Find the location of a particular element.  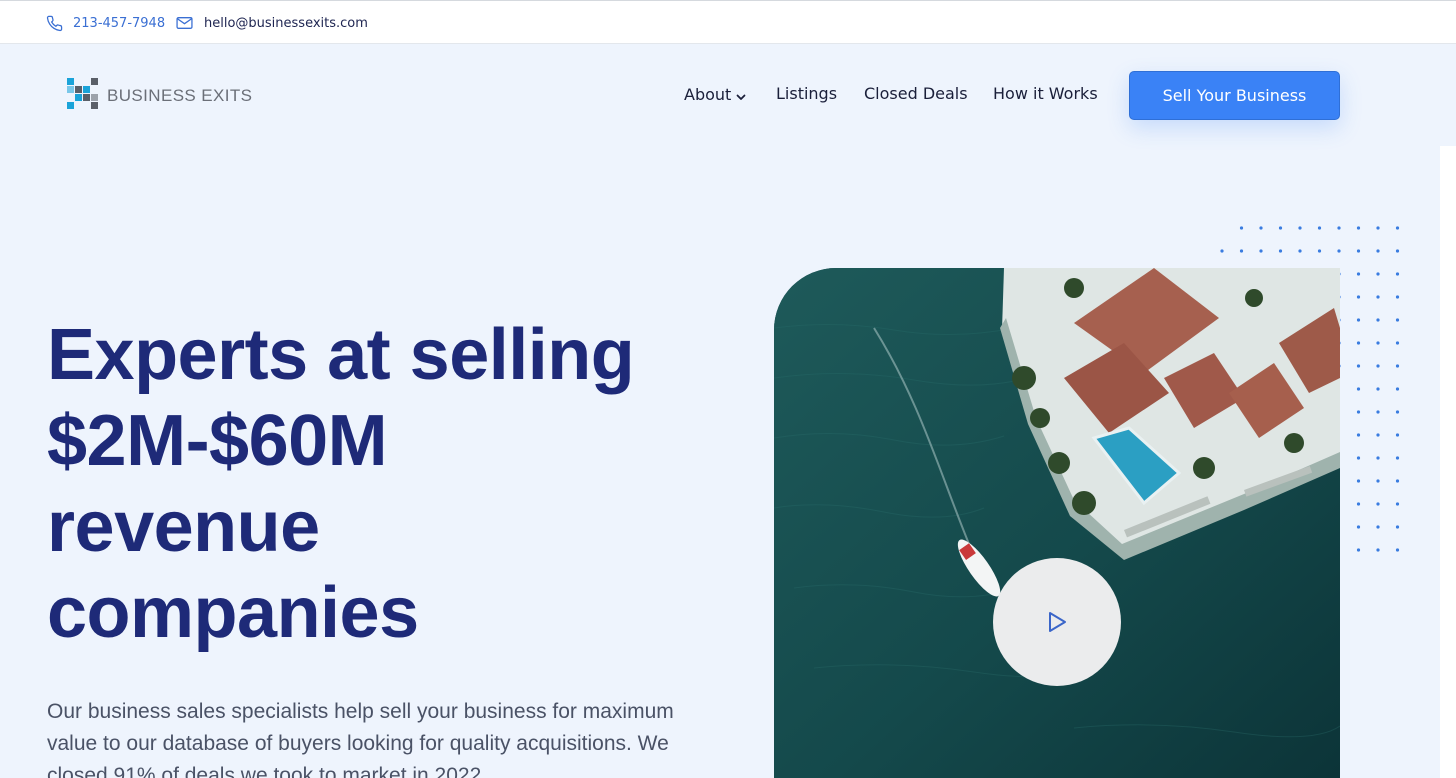

nav-listings: Listings is located at coordinates (806, 93).